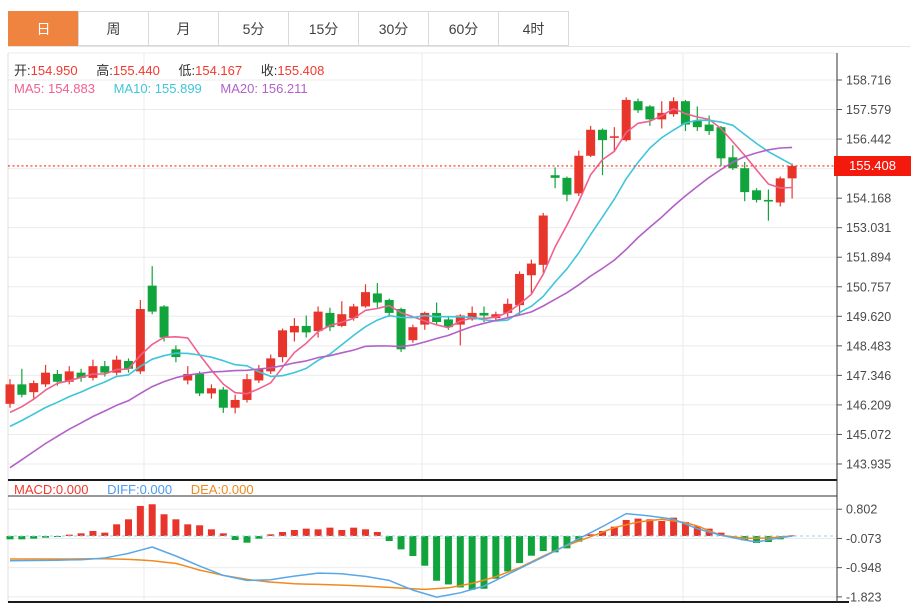 This screenshot has width=924, height=611. I want to click on low-value: 154.167, so click(219, 70).